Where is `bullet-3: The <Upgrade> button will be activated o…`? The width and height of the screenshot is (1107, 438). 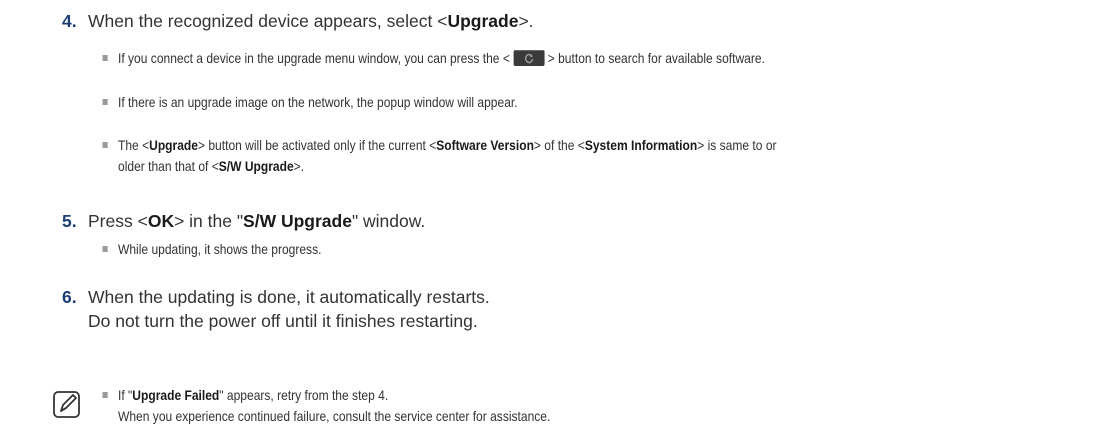 bullet-3: The <Upgrade> button will be activated o… is located at coordinates (439, 156).